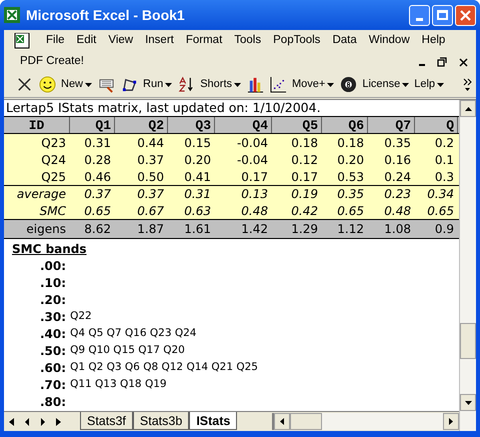 The width and height of the screenshot is (480, 437). Describe the element at coordinates (444, 142) in the screenshot. I see `table-cell-text: 0.2` at that location.